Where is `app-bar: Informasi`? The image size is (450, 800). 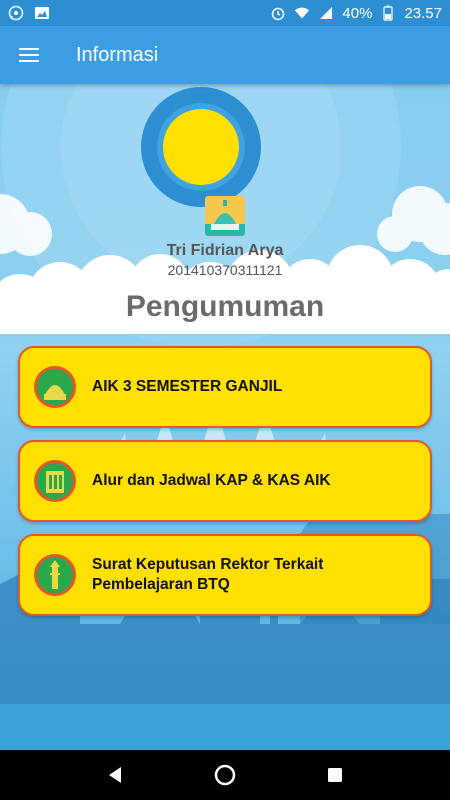
app-bar: Informasi is located at coordinates (225, 55).